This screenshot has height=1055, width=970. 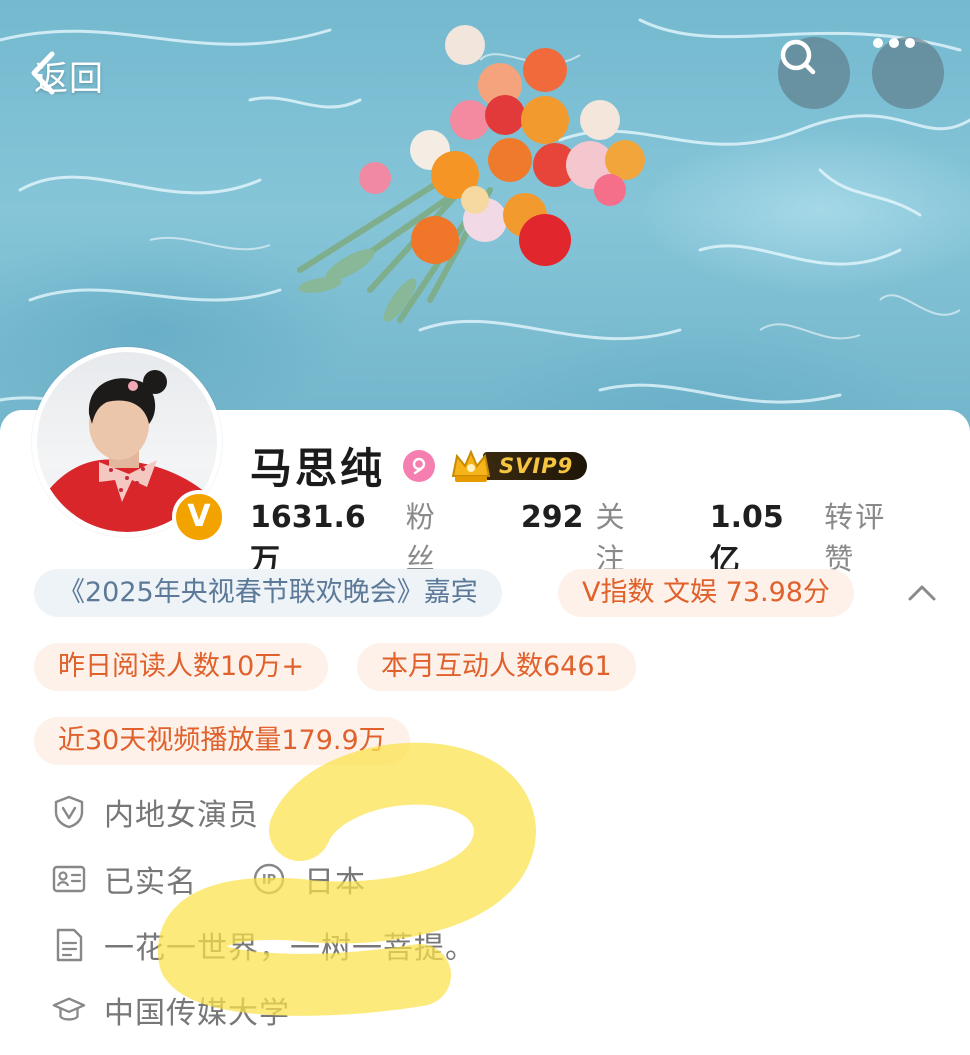 I want to click on stat-label: 关注, so click(x=611, y=538).